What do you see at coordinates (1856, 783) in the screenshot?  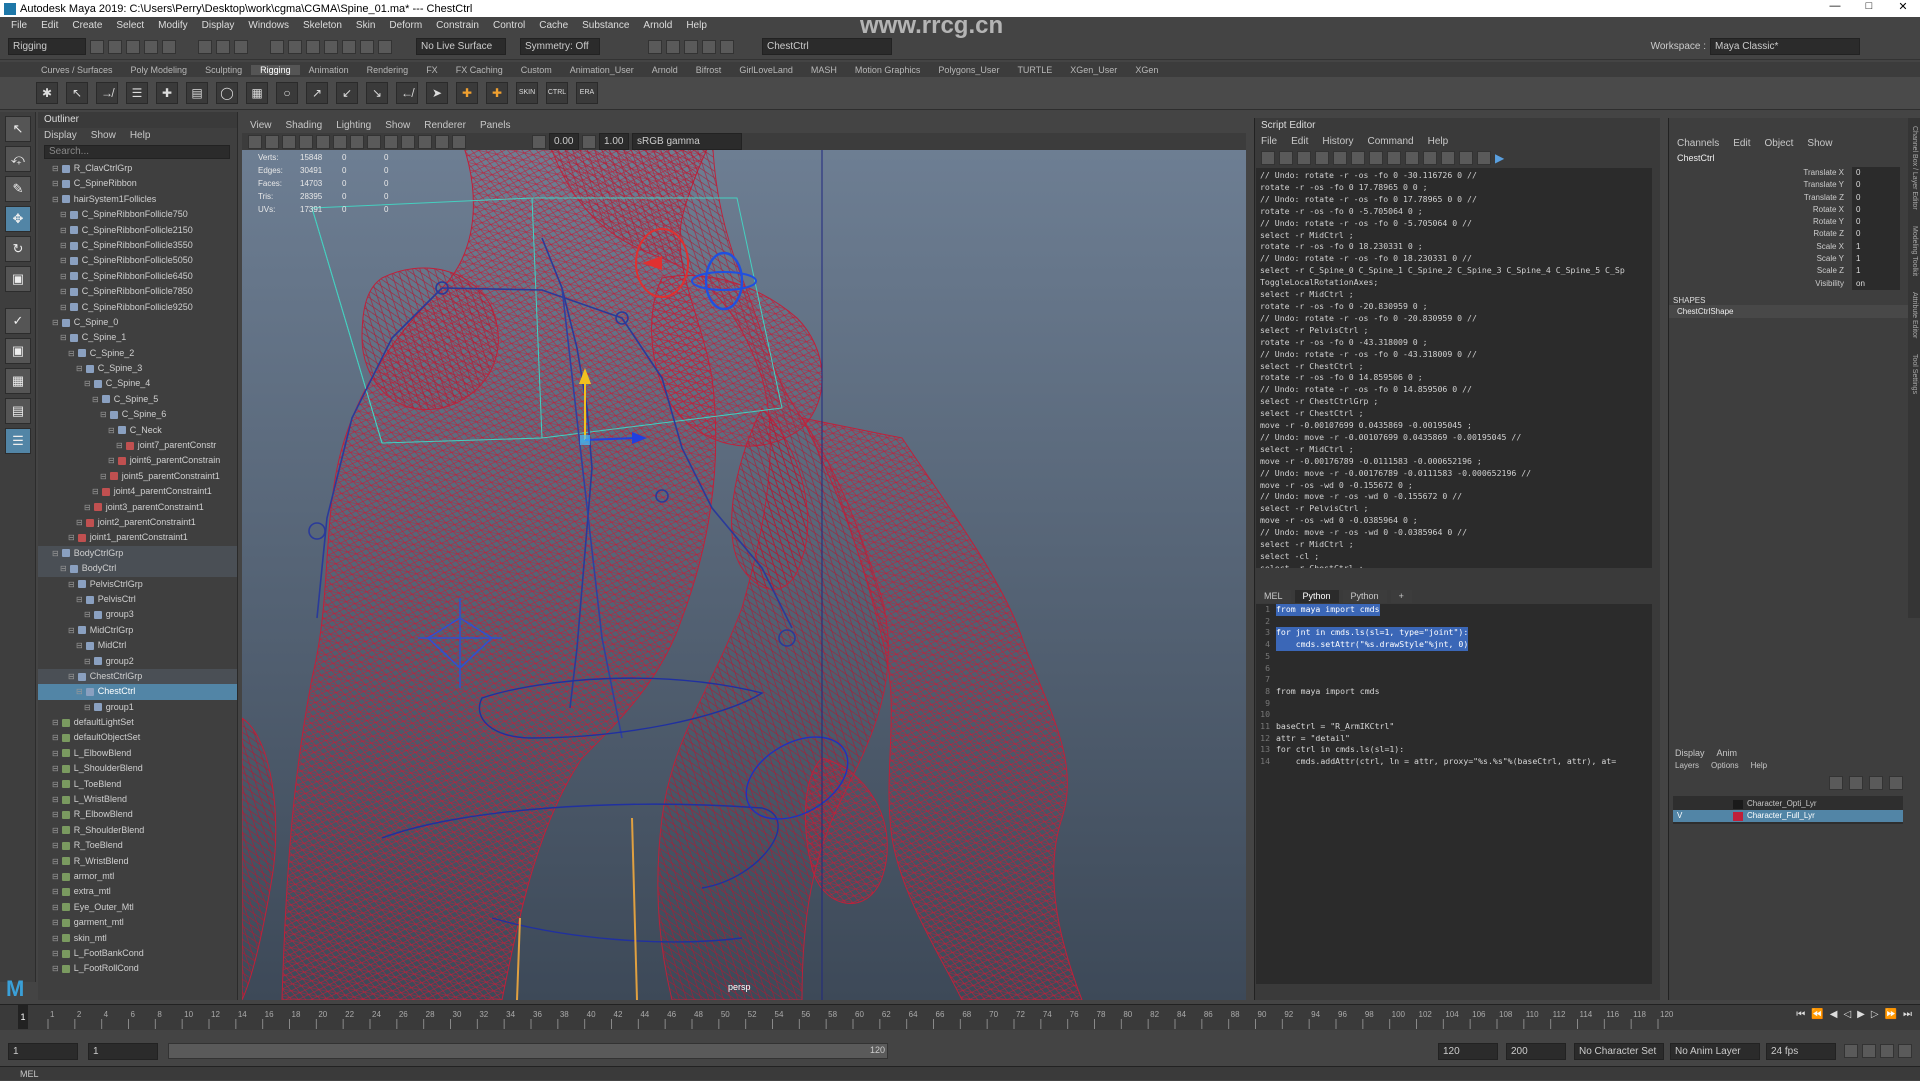 I see `layer-down-icon` at bounding box center [1856, 783].